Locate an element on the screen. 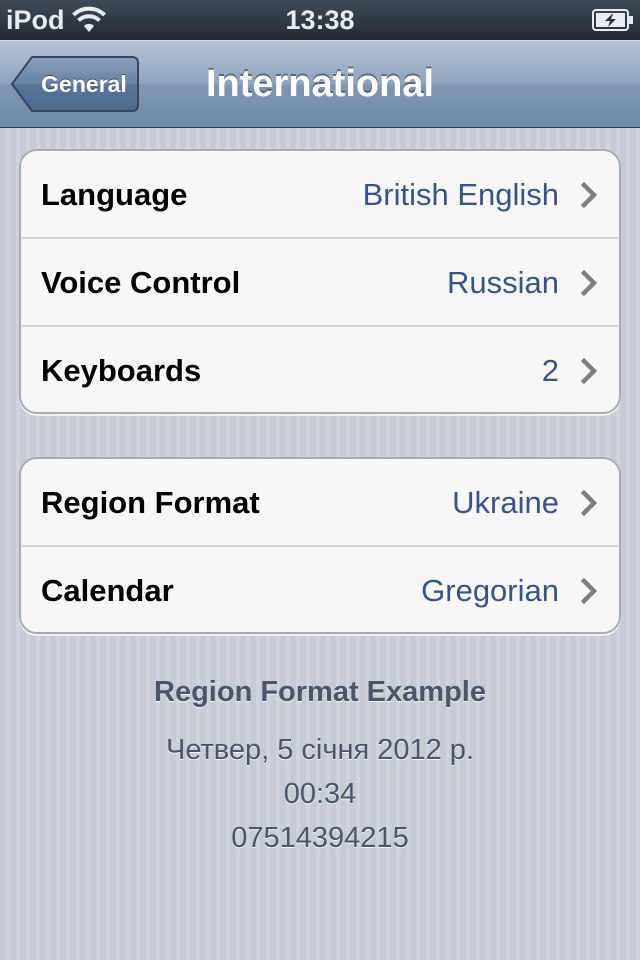  back-button: General is located at coordinates (75, 84).